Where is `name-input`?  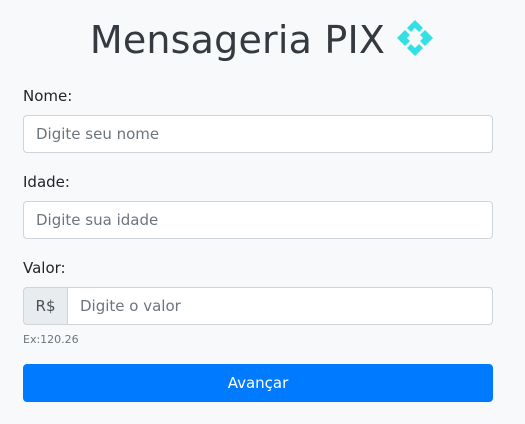 name-input is located at coordinates (258, 134).